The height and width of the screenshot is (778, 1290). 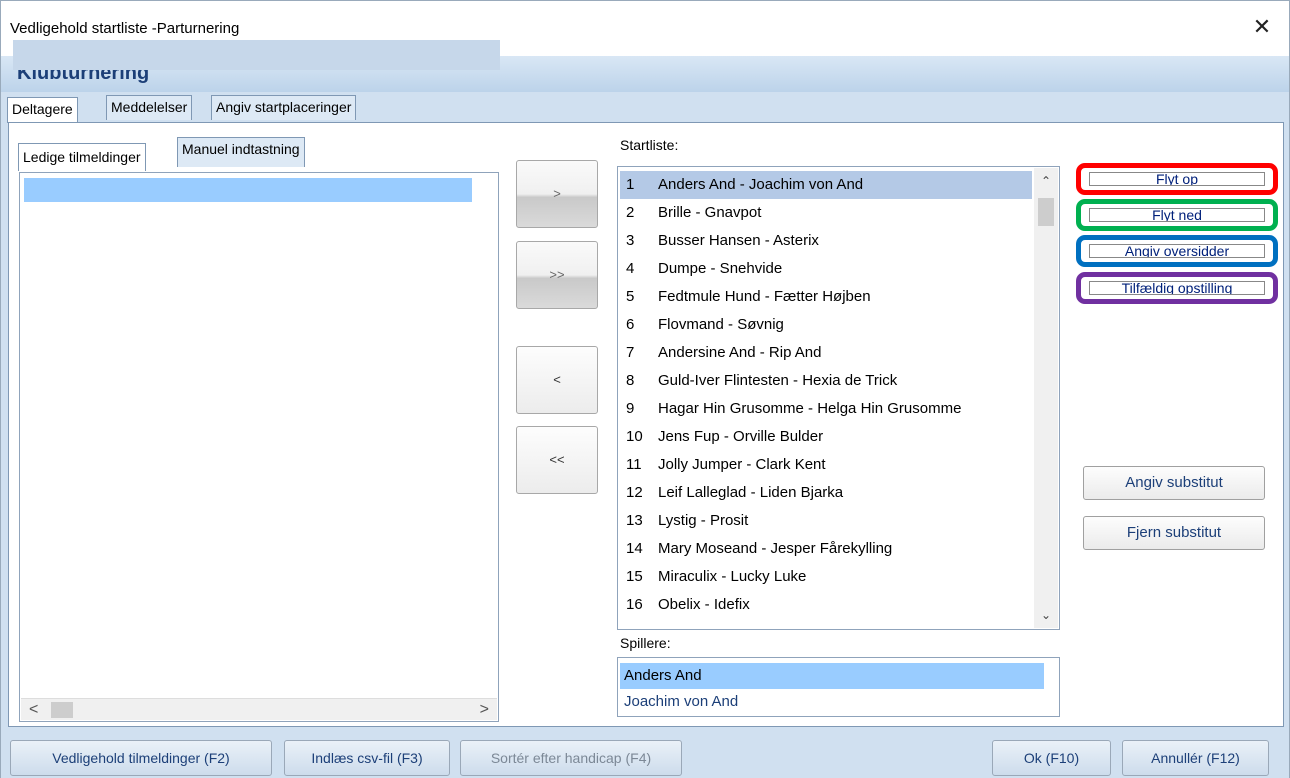 What do you see at coordinates (557, 460) in the screenshot?
I see `remove-all-button: <<` at bounding box center [557, 460].